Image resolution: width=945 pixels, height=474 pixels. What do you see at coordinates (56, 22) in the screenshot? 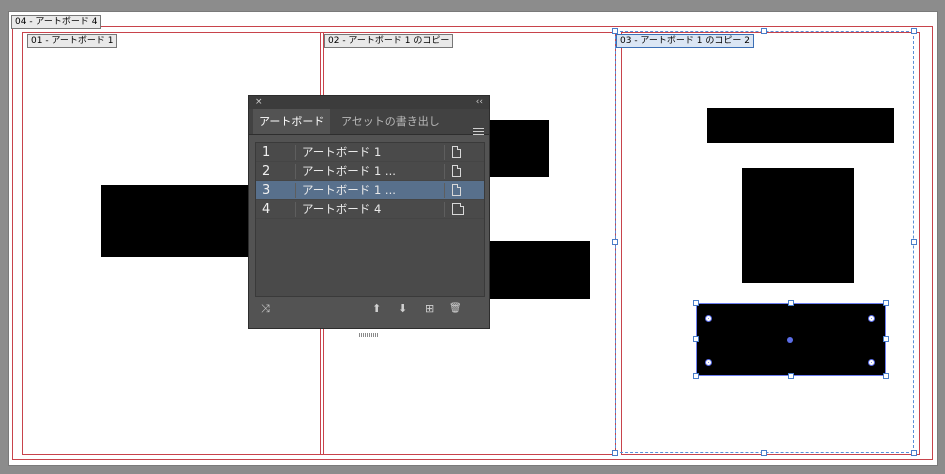
I see `artboard-04-label: 04 - アートボード 4` at bounding box center [56, 22].